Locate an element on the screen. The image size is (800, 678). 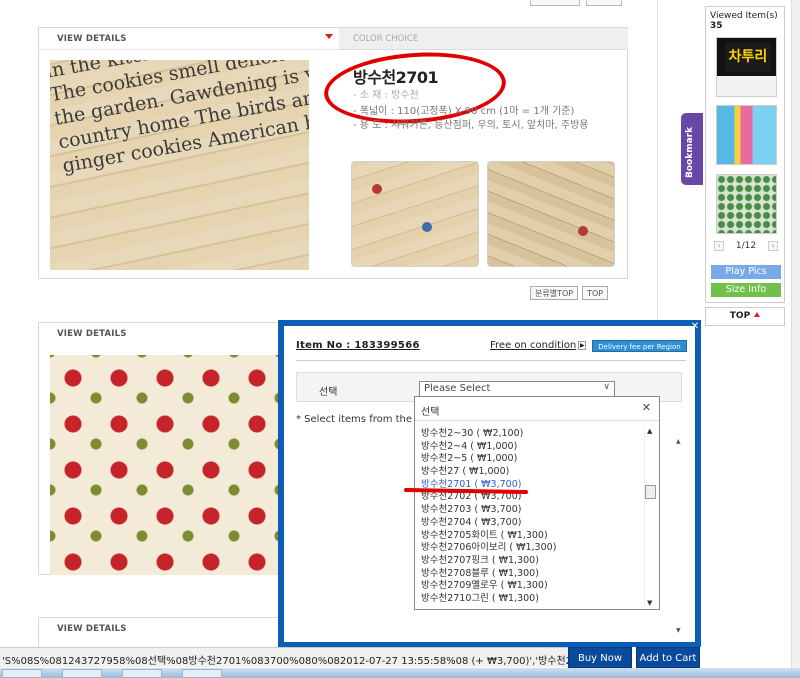
select-value: Please Select is located at coordinates (457, 388).